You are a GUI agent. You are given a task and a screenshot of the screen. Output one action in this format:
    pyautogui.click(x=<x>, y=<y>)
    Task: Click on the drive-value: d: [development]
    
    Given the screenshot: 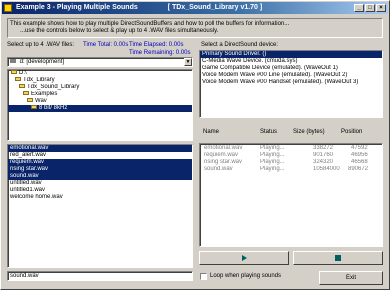 What is the action you would take?
    pyautogui.click(x=42, y=62)
    